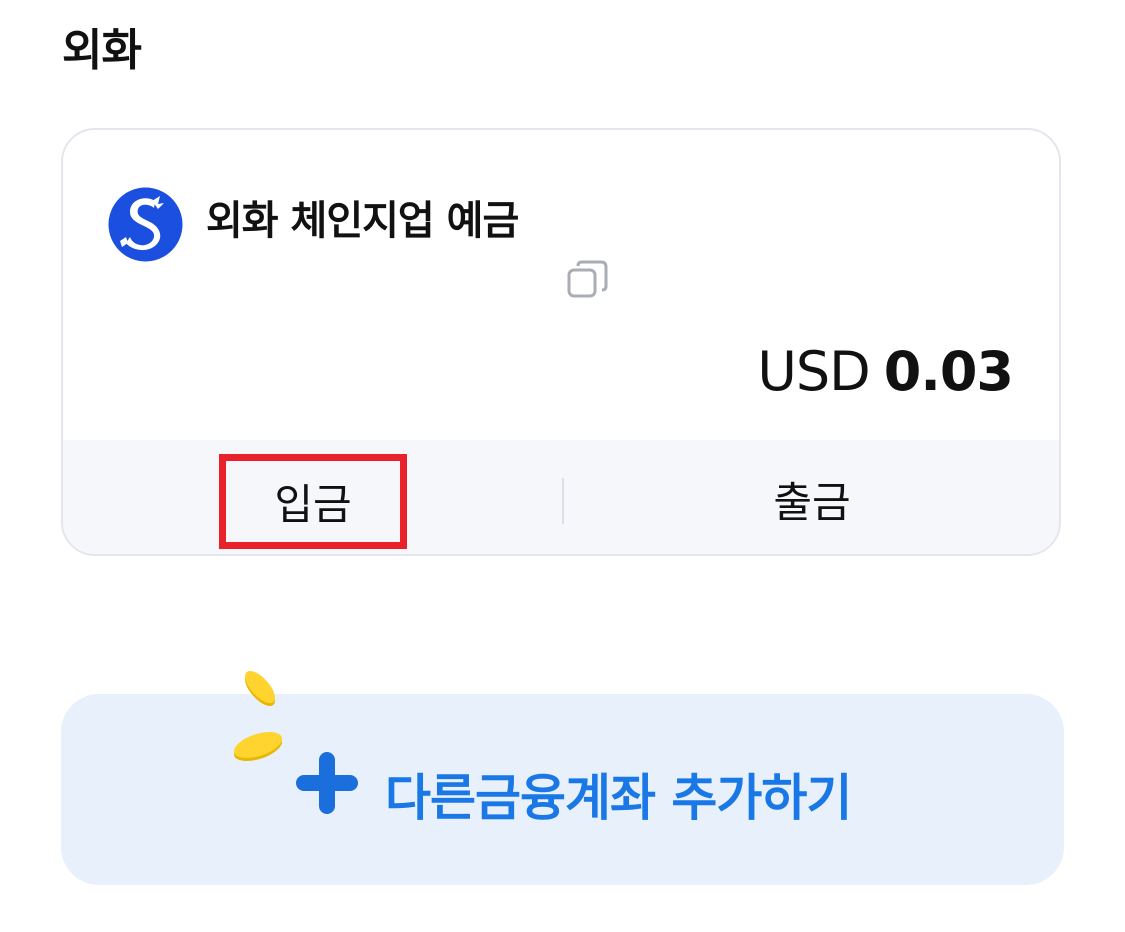  Describe the element at coordinates (313, 501) in the screenshot. I see `deposit-label: 입금` at that location.